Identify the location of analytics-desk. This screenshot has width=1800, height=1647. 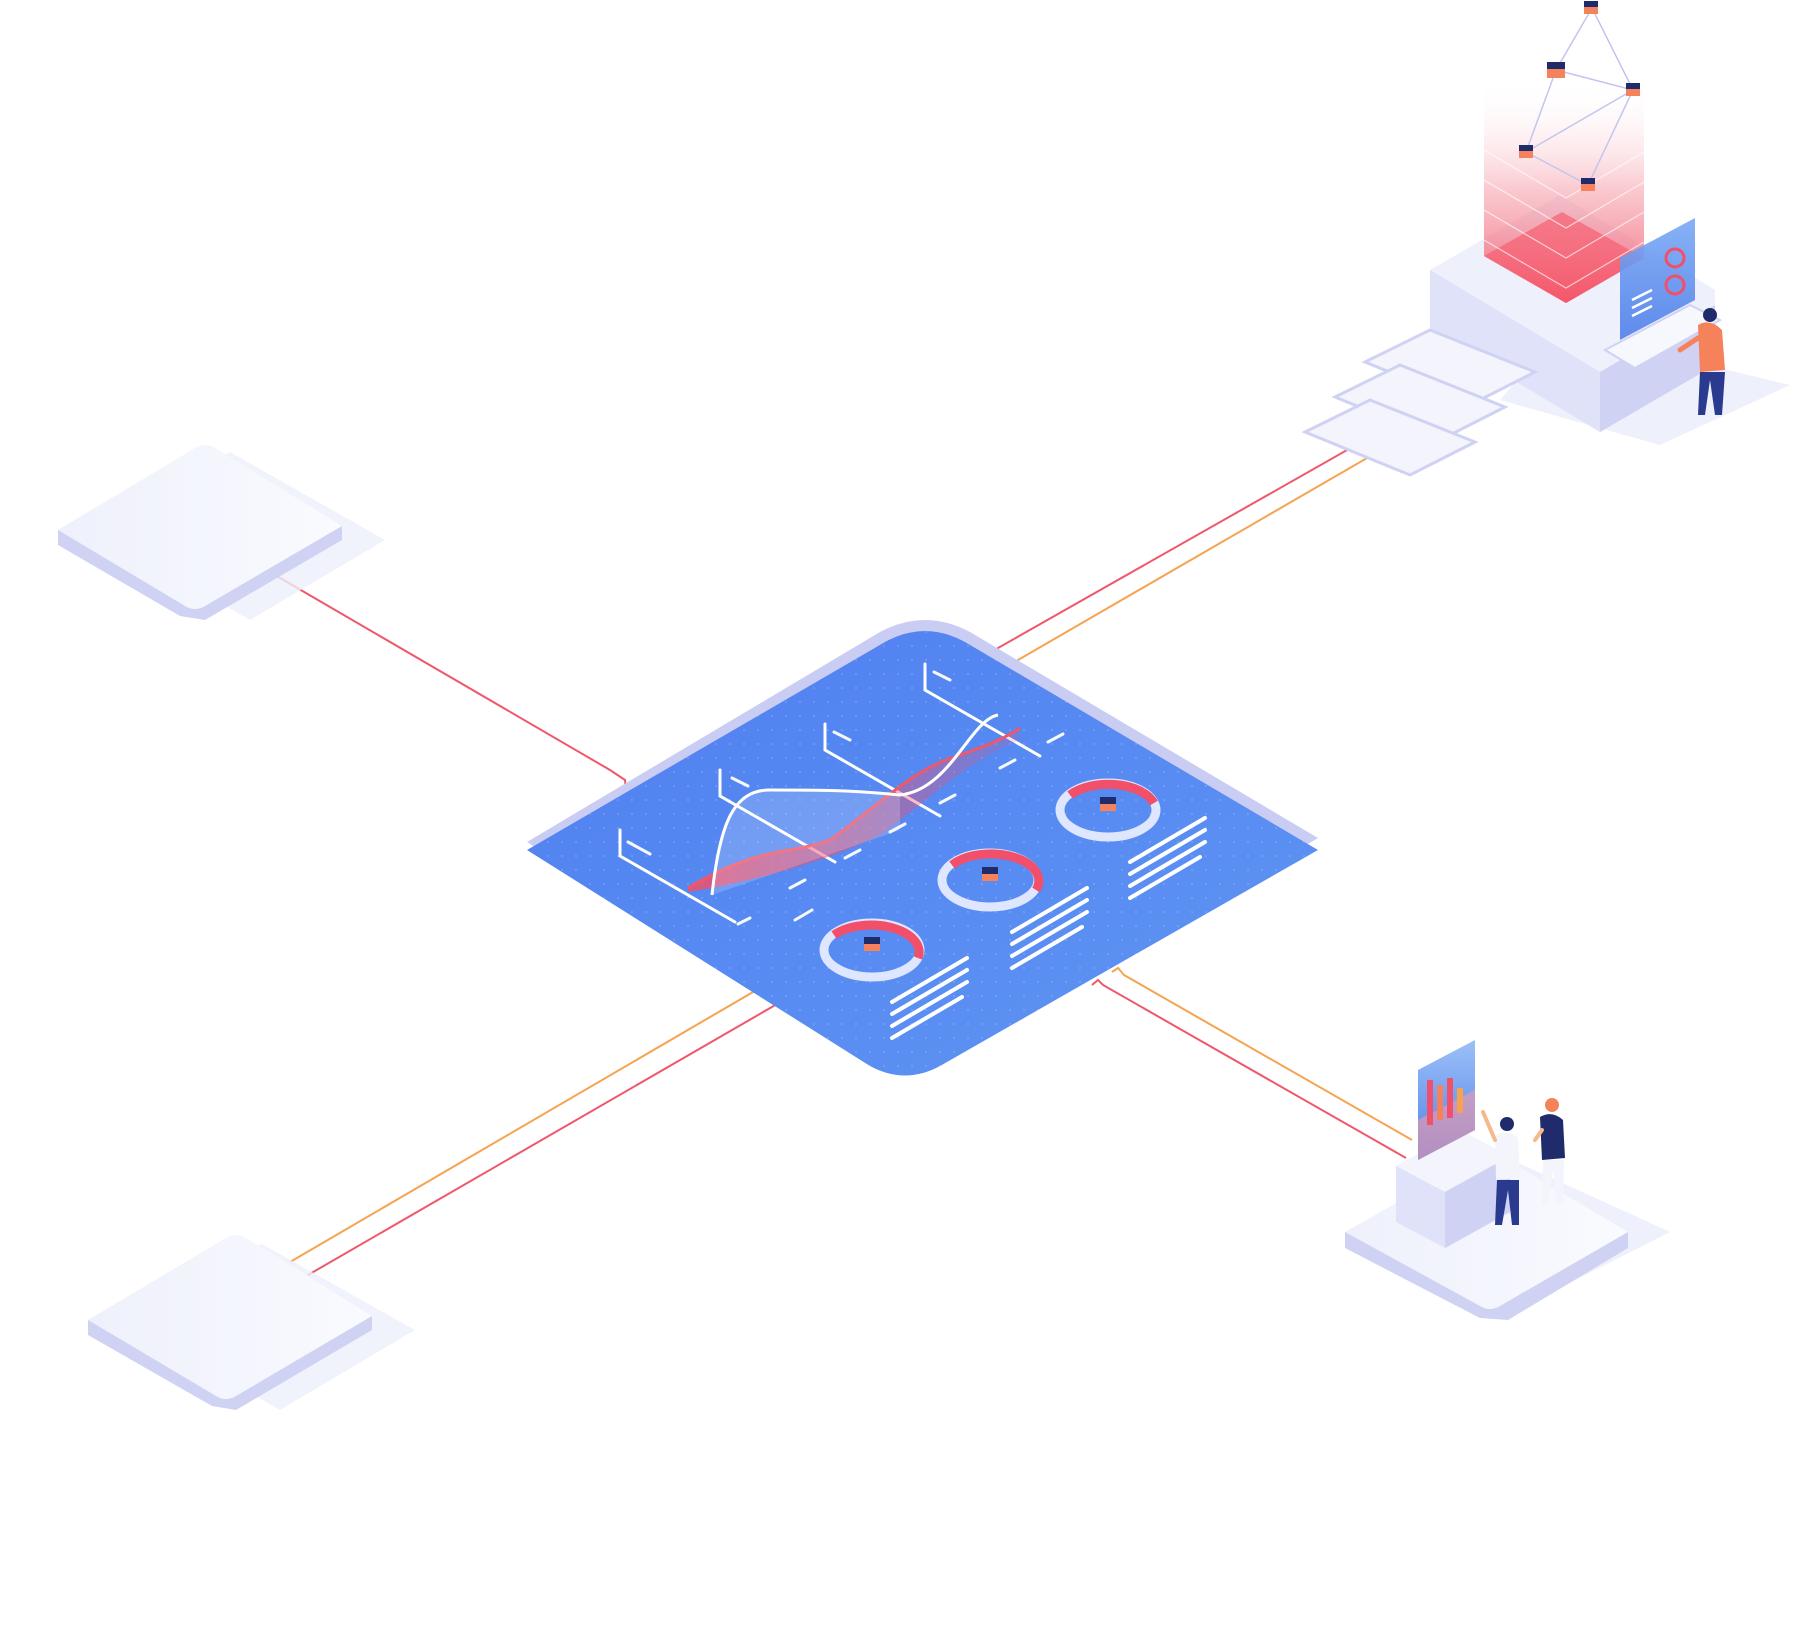
(1507, 1180).